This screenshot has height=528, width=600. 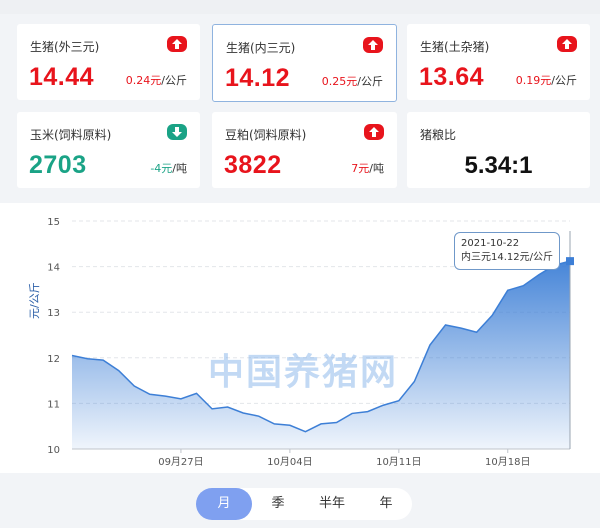 What do you see at coordinates (53, 268) in the screenshot?
I see `y-tick-label: 14` at bounding box center [53, 268].